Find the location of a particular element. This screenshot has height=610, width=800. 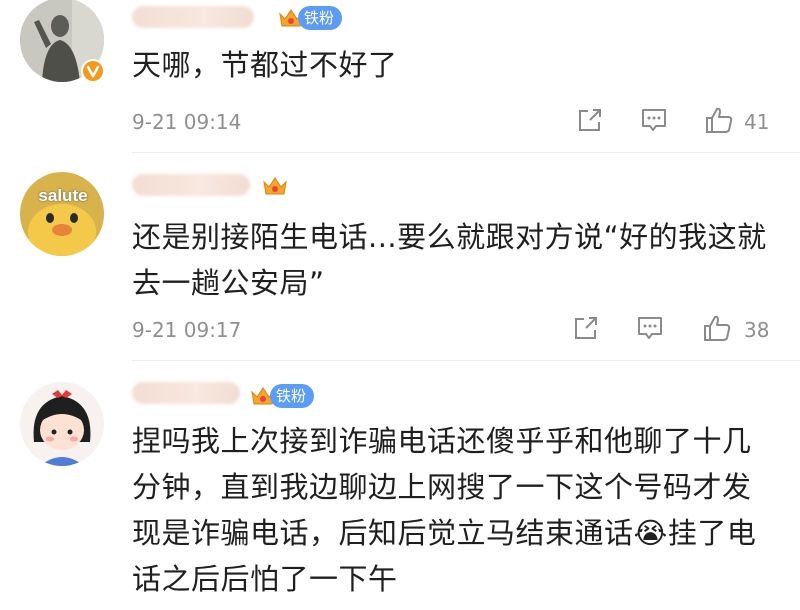

crown-level-icon is located at coordinates (275, 186).